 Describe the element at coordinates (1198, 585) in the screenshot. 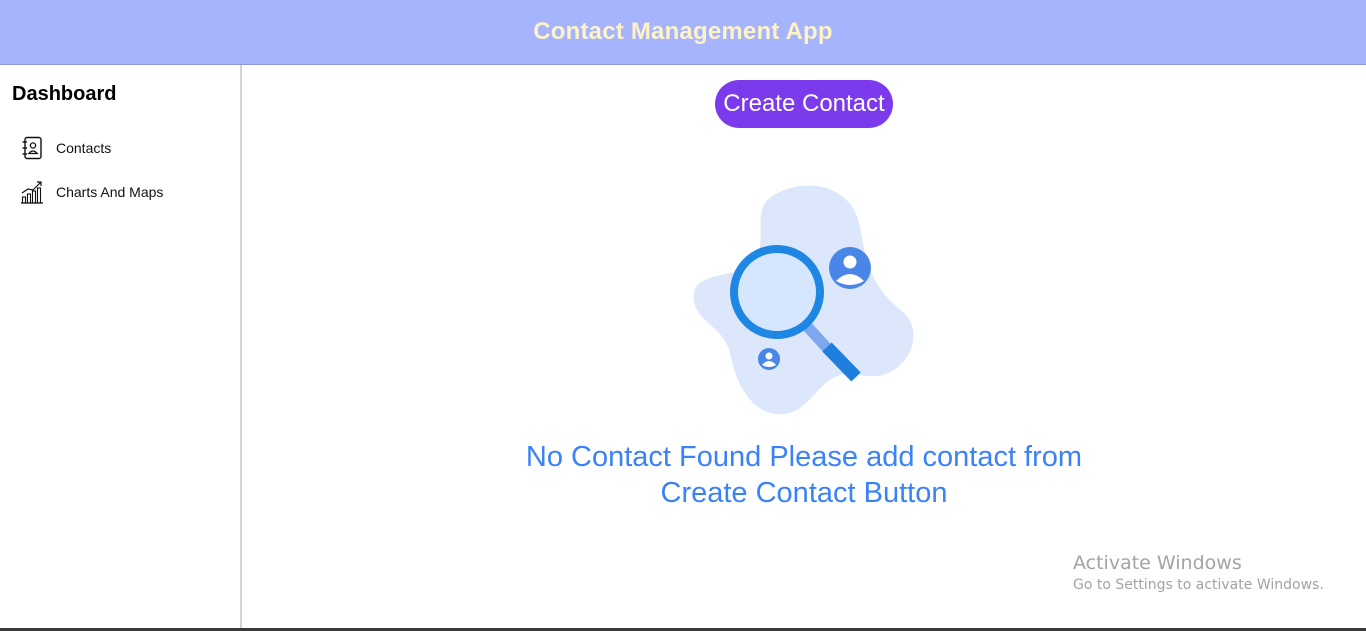

I see `watermark-subtitle: Go to Settings to activate Windows.` at that location.